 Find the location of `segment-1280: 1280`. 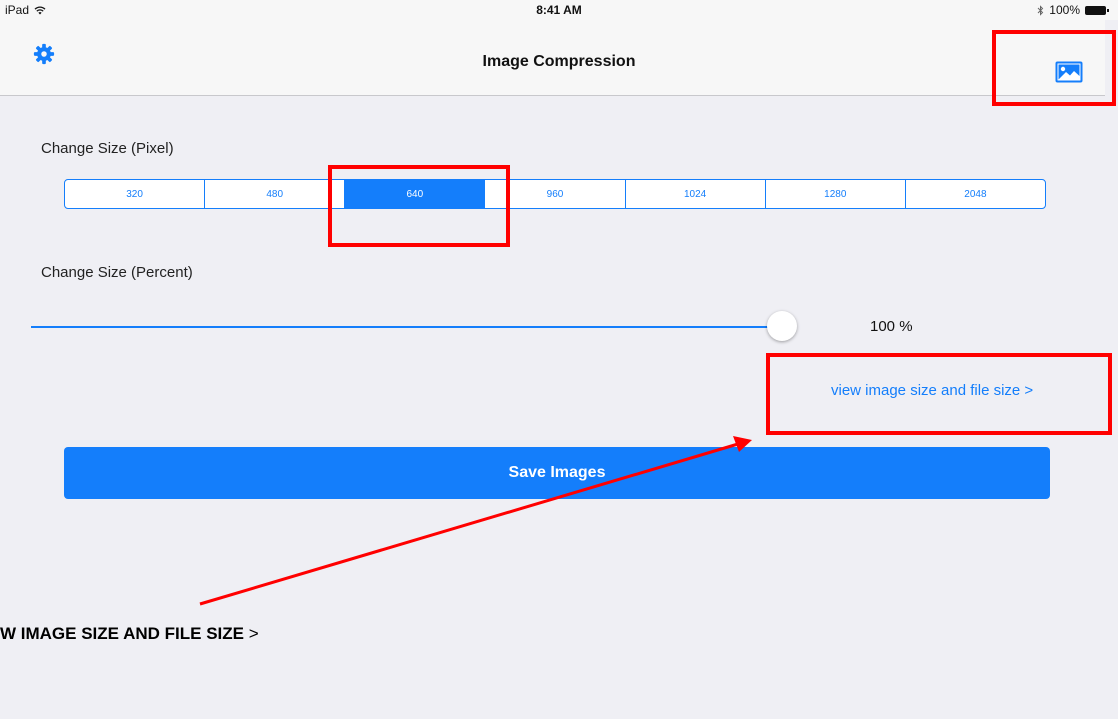

segment-1280: 1280 is located at coordinates (836, 194).